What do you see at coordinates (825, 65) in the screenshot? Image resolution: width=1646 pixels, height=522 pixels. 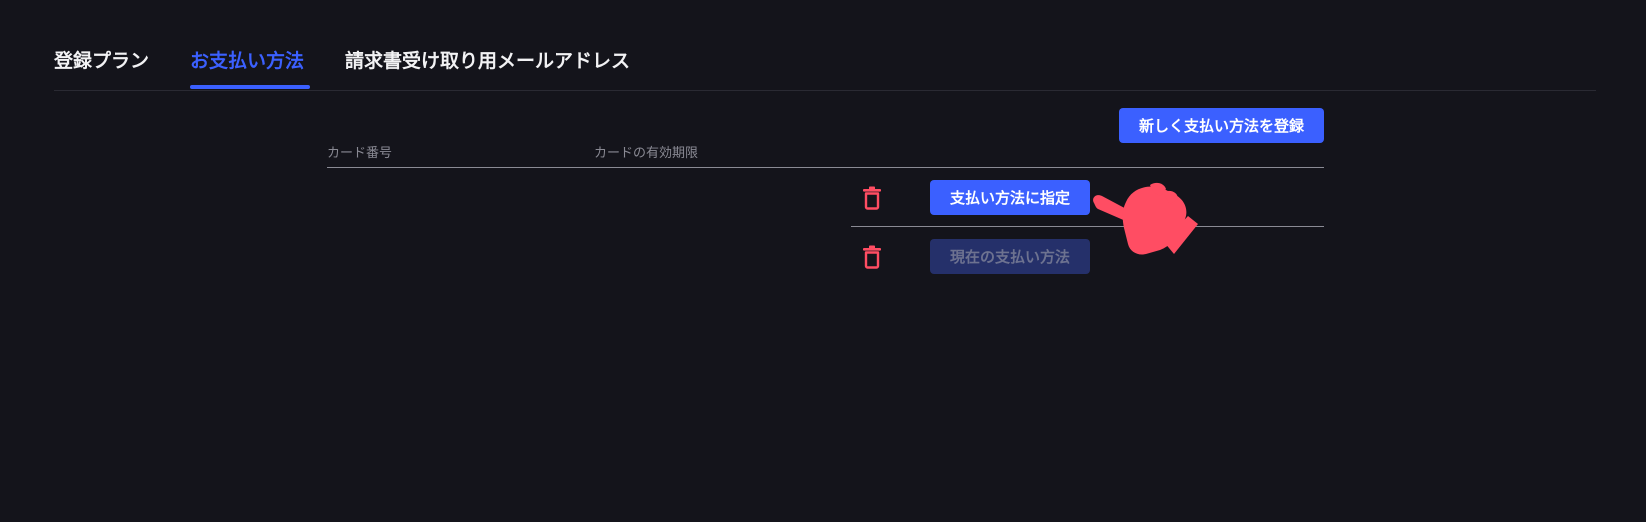 I see `settings-tabs: 登録プラン お支払い方法 請求書受け取り用メールアドレス` at bounding box center [825, 65].